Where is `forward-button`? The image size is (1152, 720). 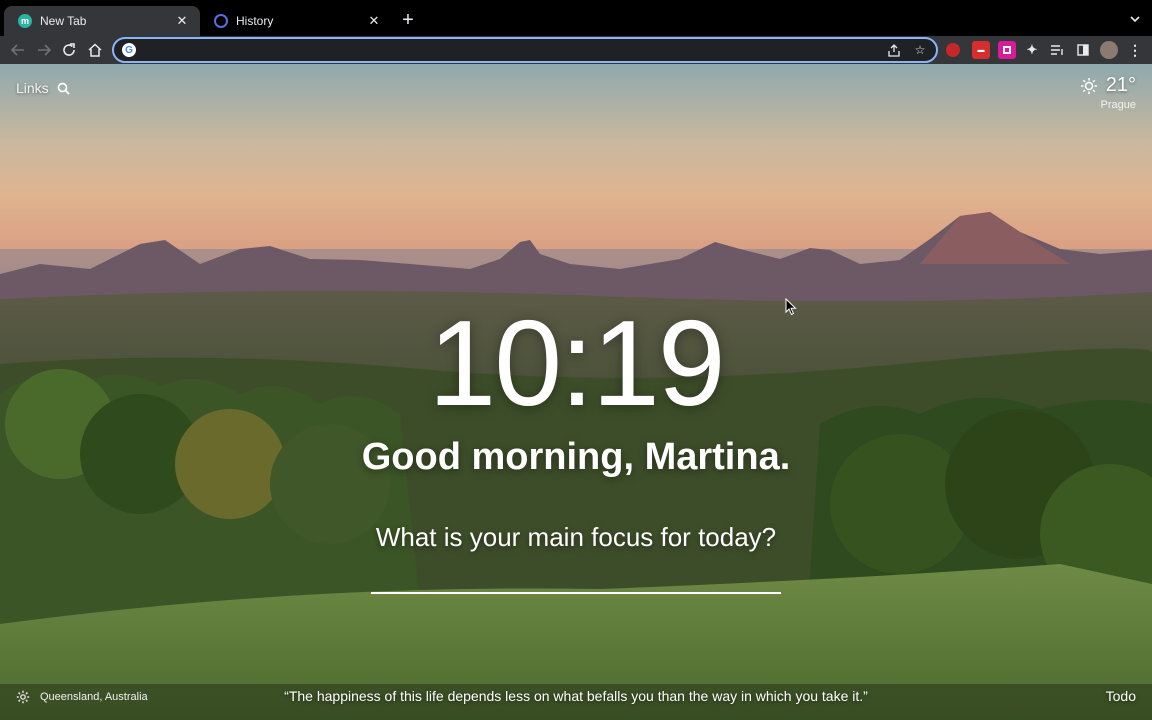 forward-button is located at coordinates (44, 50).